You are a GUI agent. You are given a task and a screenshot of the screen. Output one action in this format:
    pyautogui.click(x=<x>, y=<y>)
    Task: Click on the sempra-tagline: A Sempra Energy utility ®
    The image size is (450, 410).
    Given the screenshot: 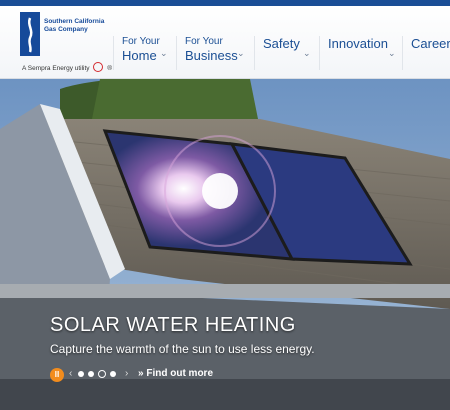 What is the action you would take?
    pyautogui.click(x=67, y=67)
    